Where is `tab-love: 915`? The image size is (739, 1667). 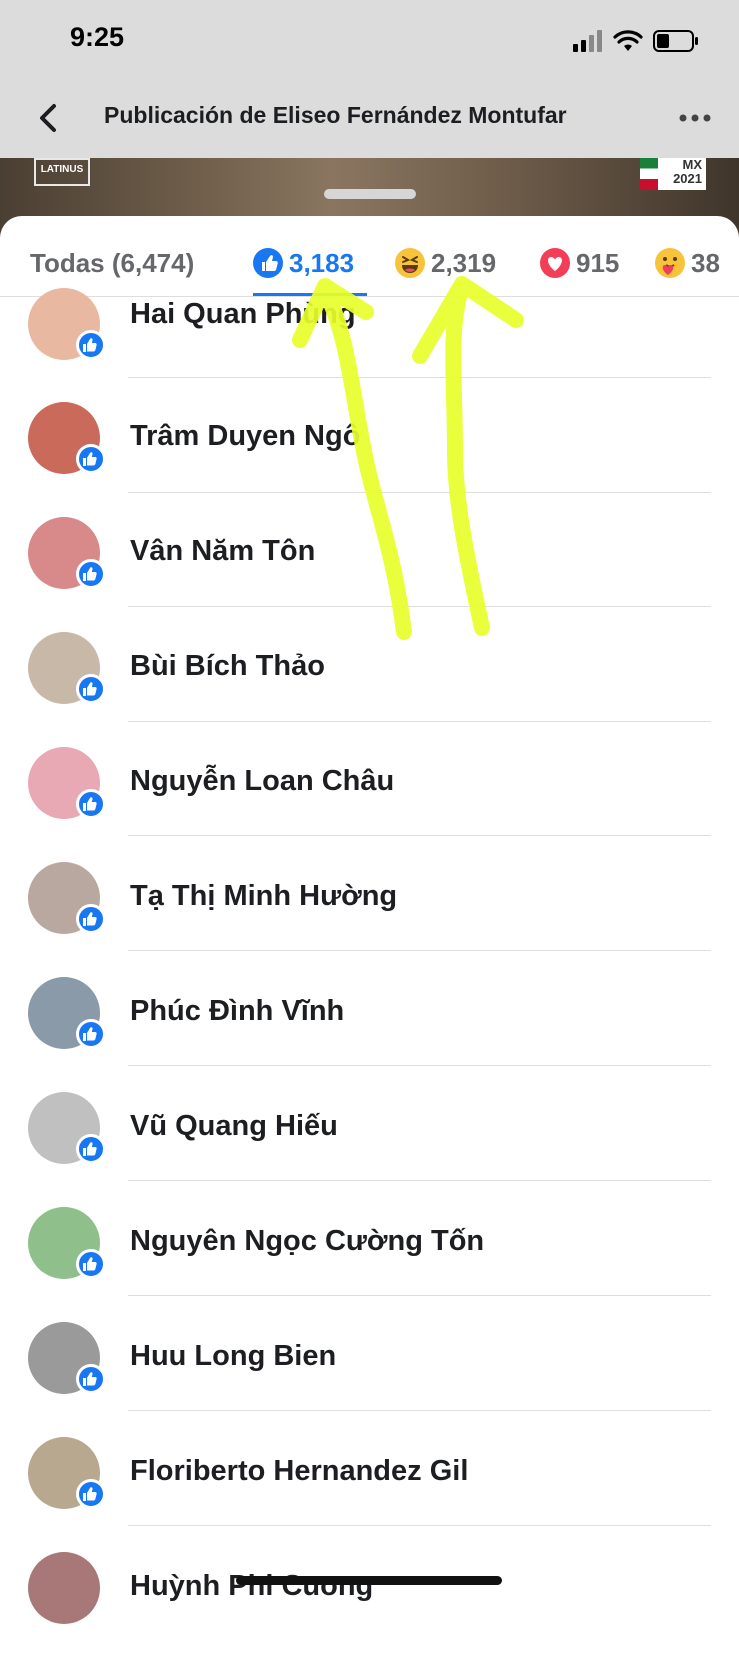 tab-love: 915 is located at coordinates (579, 263).